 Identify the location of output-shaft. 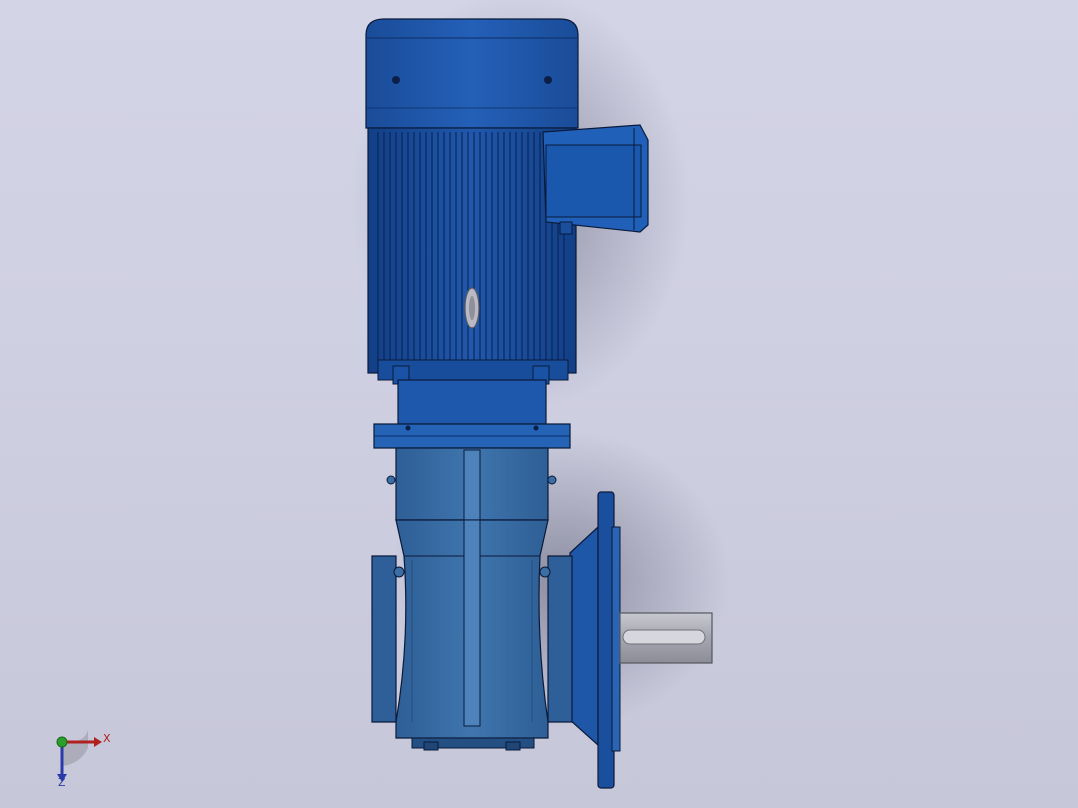
(666, 638).